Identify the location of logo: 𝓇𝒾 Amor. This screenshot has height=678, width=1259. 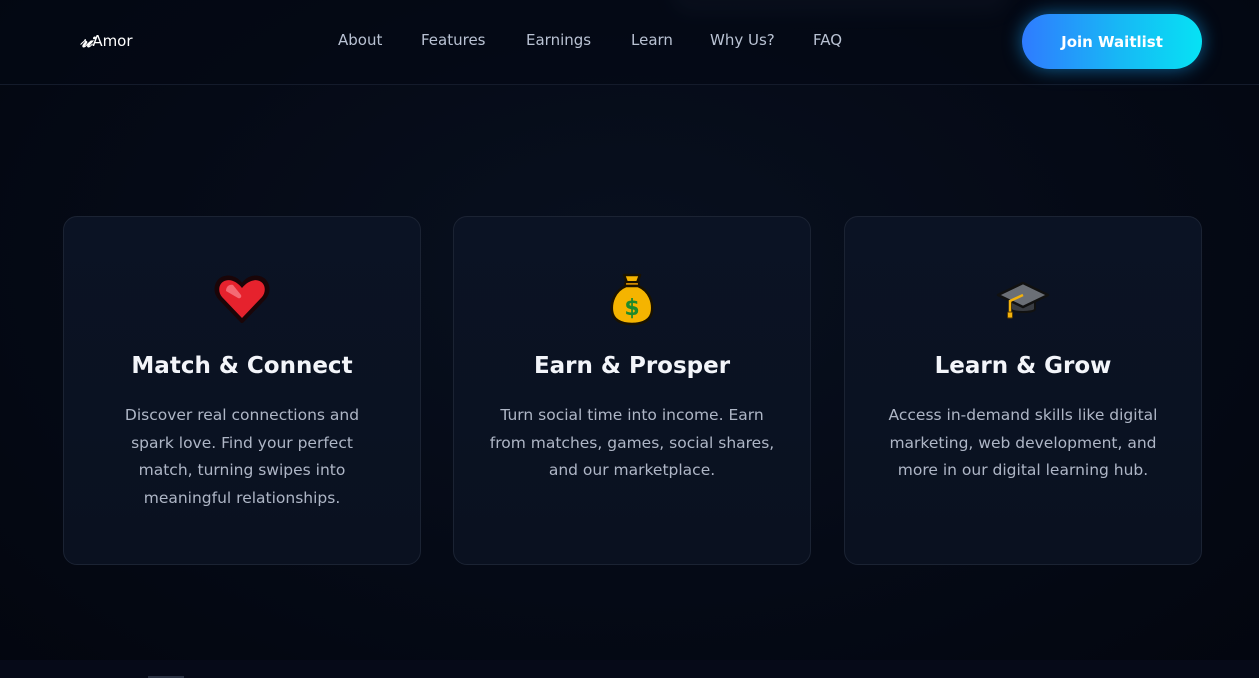
(106, 41).